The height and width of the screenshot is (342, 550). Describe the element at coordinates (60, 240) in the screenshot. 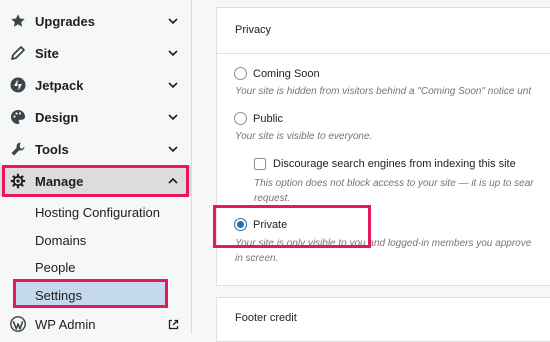

I see `submenu-item-domains: Domains` at that location.